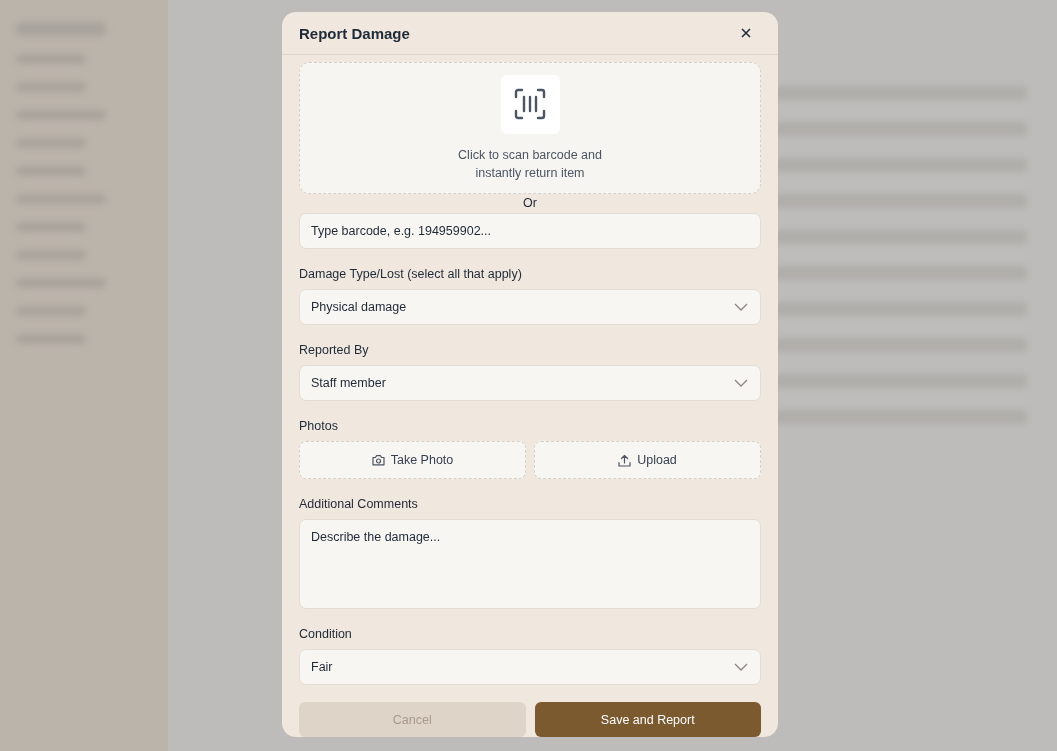 The width and height of the screenshot is (1057, 751). What do you see at coordinates (647, 719) in the screenshot?
I see `save-report-button: Save and Report` at bounding box center [647, 719].